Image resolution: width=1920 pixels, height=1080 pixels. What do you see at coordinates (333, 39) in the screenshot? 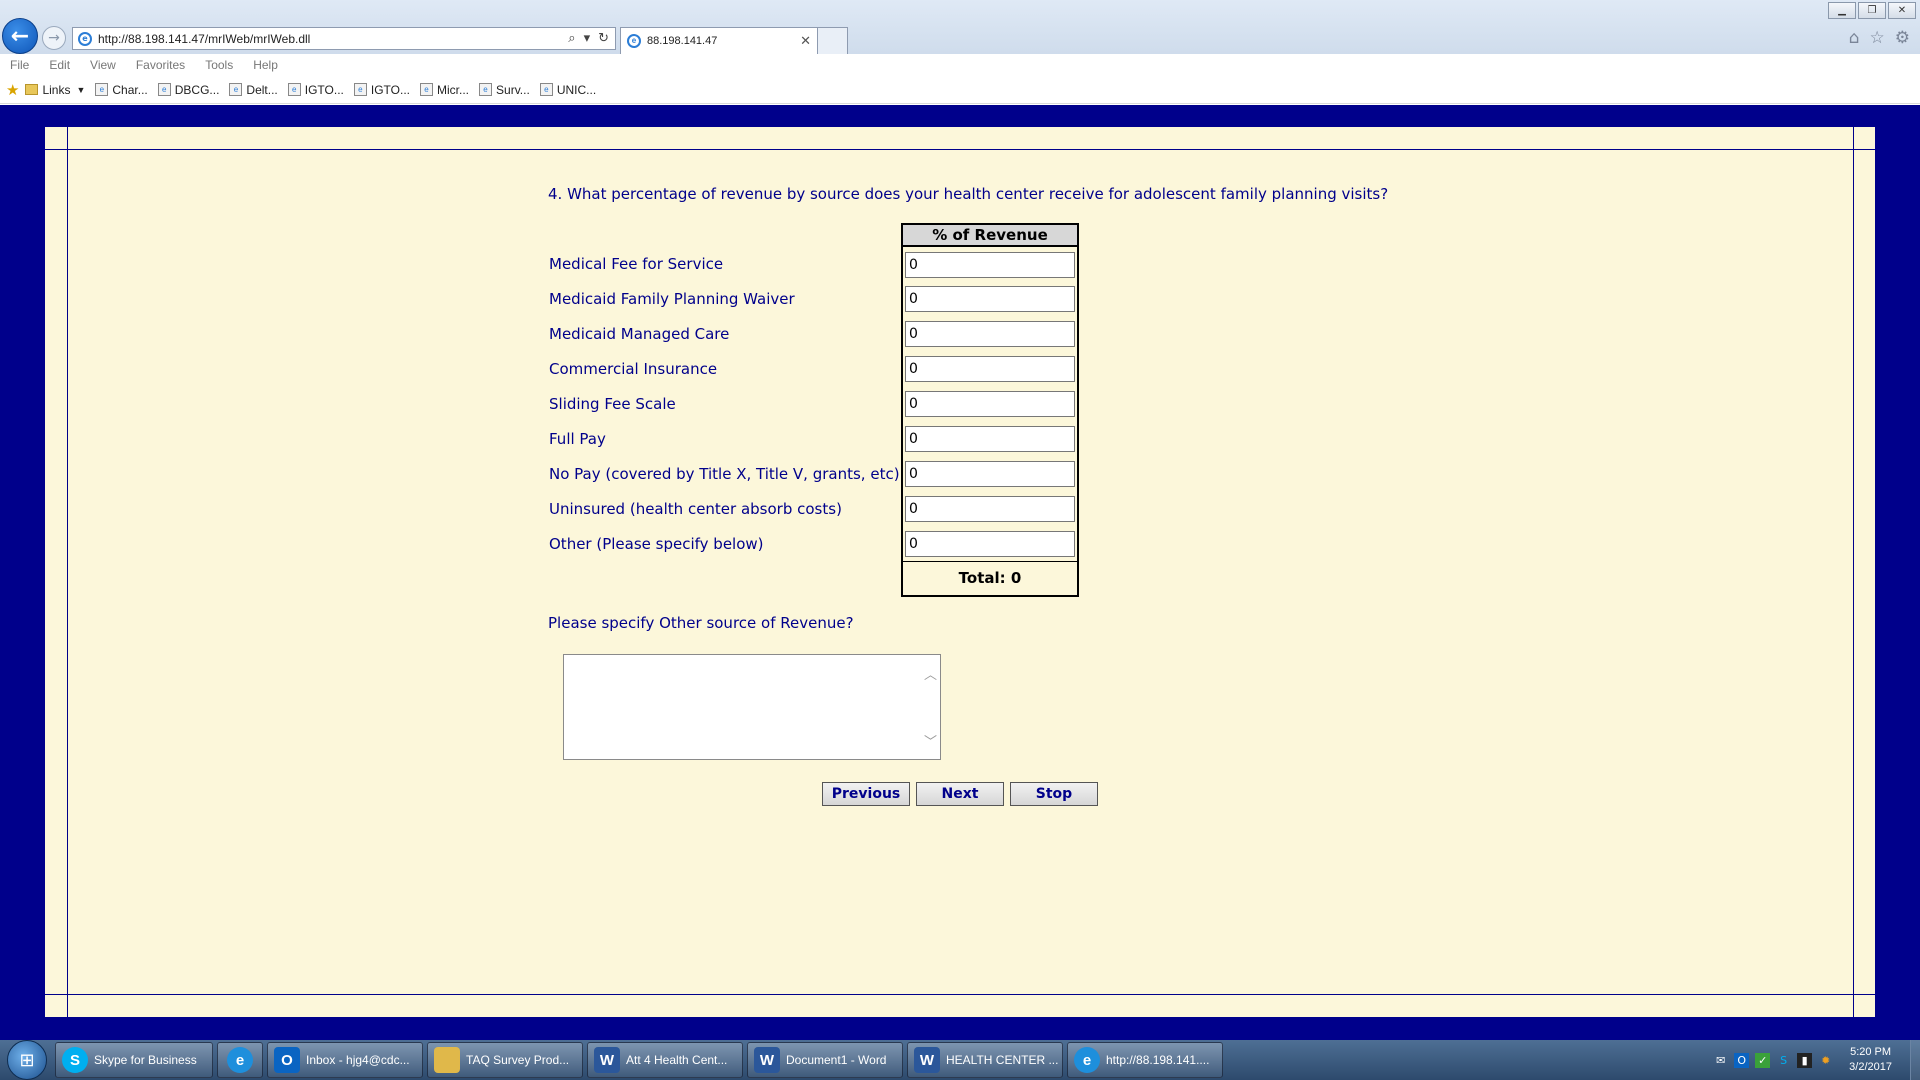
I see `address-url: http://88.198.141.47/mrIWeb/mrIWeb.dll` at bounding box center [333, 39].